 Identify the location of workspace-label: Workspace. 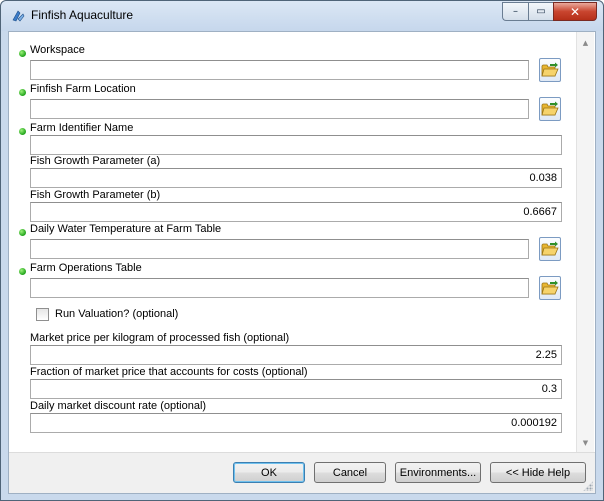
(57, 50).